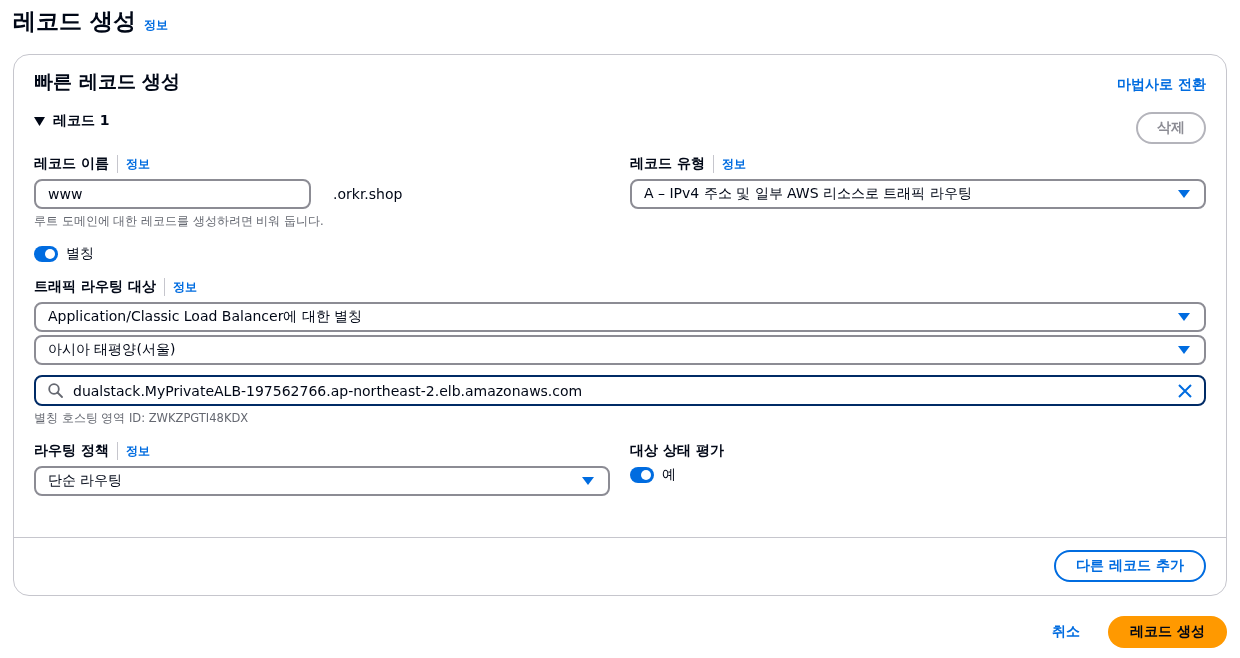 This screenshot has height=658, width=1240. What do you see at coordinates (620, 317) in the screenshot?
I see `dropdown-select: Application/Classic Load Balancer에 대한 별칭` at bounding box center [620, 317].